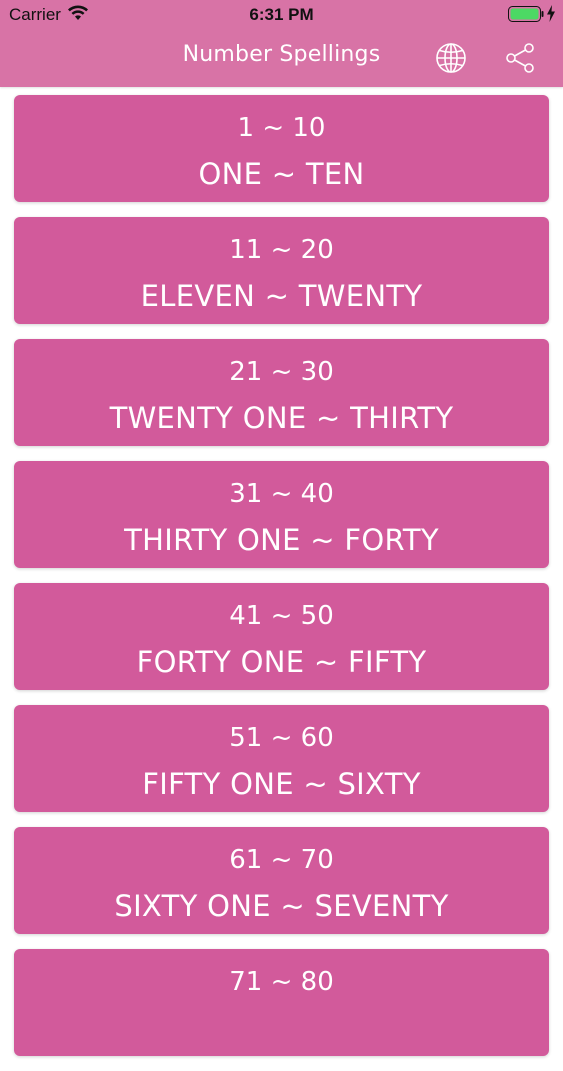 This screenshot has width=563, height=1071. Describe the element at coordinates (281, 1002) in the screenshot. I see `range-card-71-80: 71 ~ 80` at that location.